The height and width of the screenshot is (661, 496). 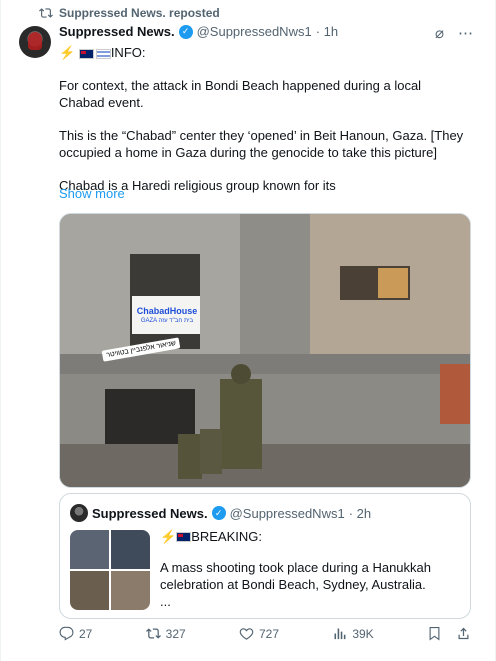 I want to click on reply-button: 27, so click(x=75, y=633).